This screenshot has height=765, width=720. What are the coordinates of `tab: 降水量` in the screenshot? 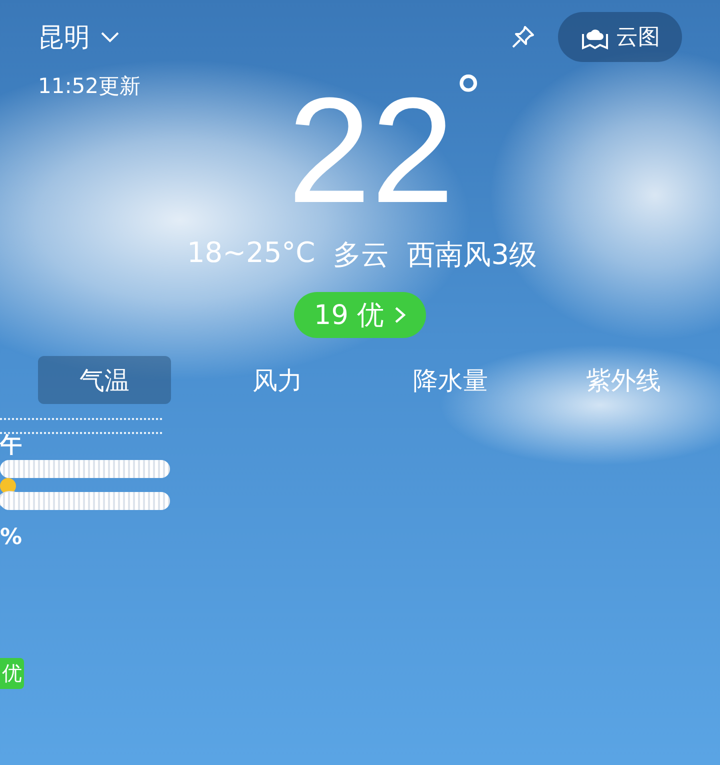 It's located at (450, 380).